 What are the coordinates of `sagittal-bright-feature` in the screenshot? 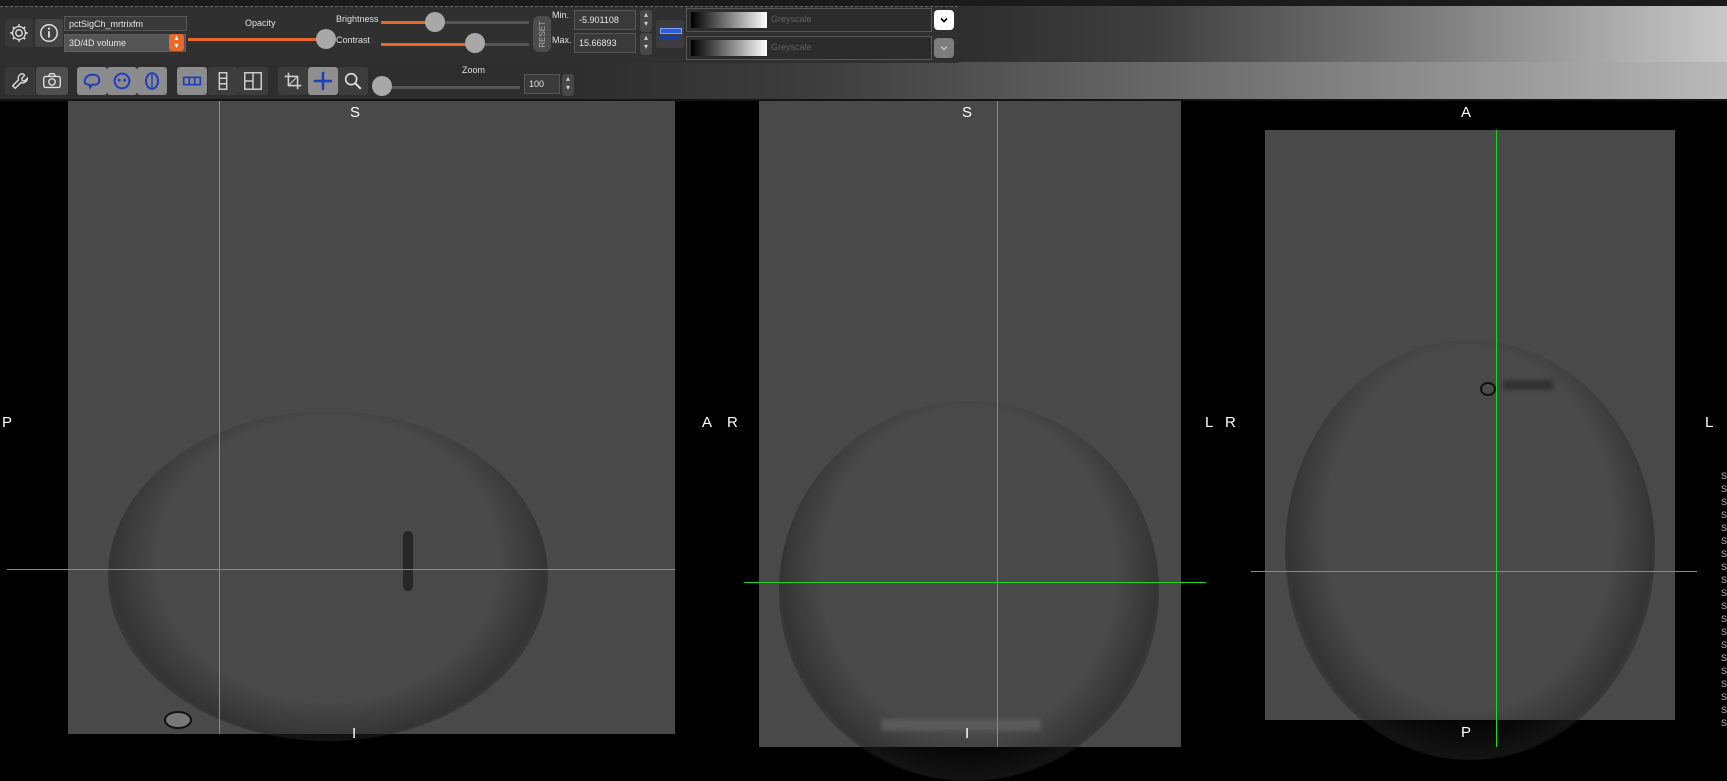 It's located at (178, 720).